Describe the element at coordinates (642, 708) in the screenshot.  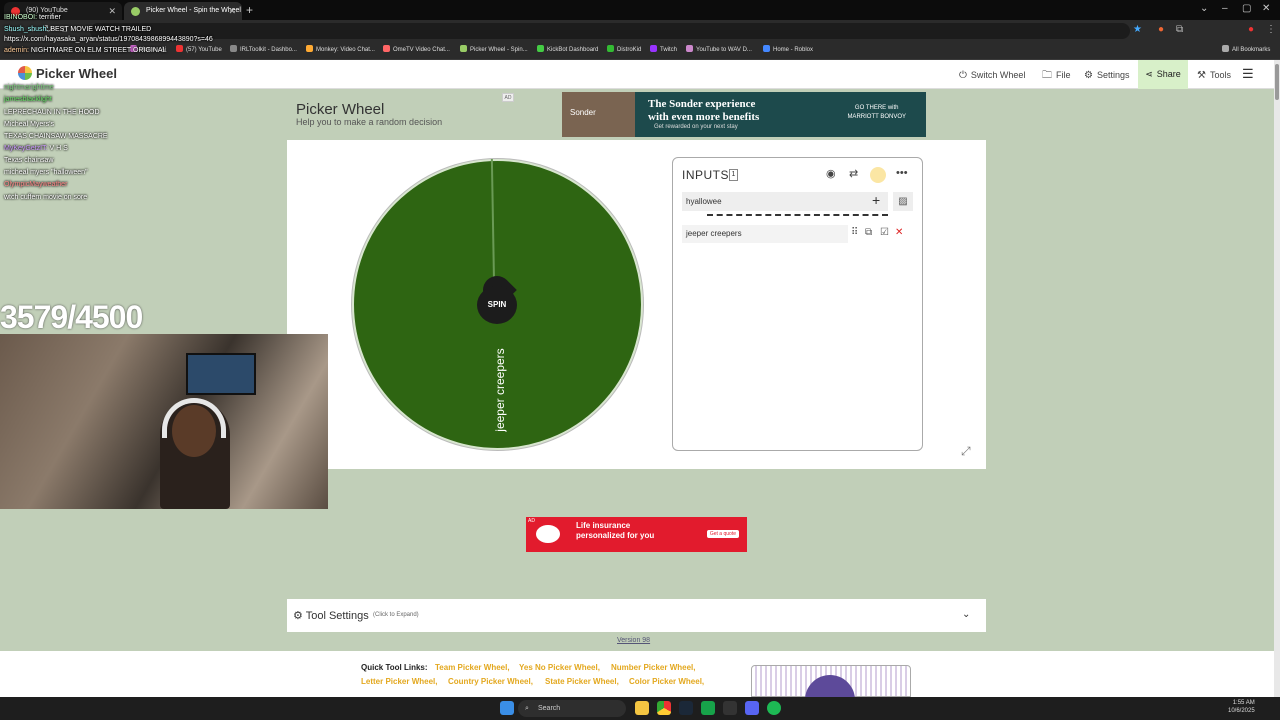
I see `file-explorer-icon` at that location.